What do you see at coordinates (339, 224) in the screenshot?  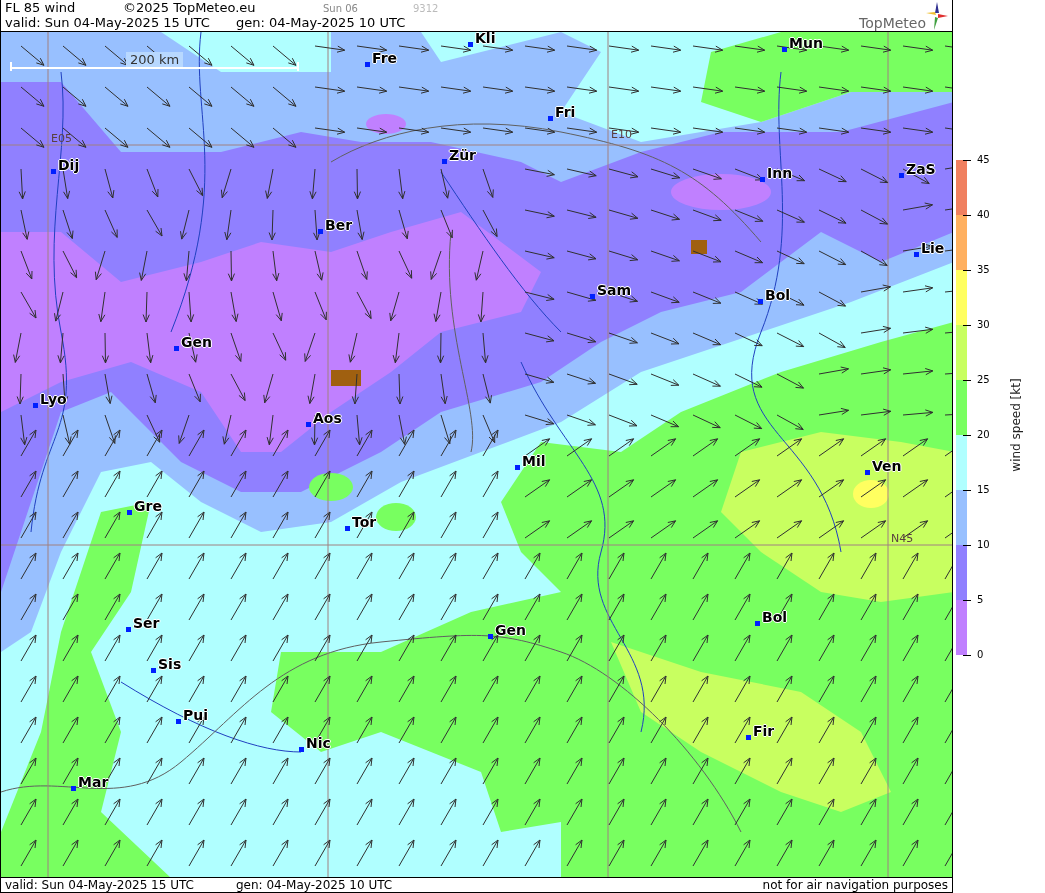 I see `city-label: Ber` at bounding box center [339, 224].